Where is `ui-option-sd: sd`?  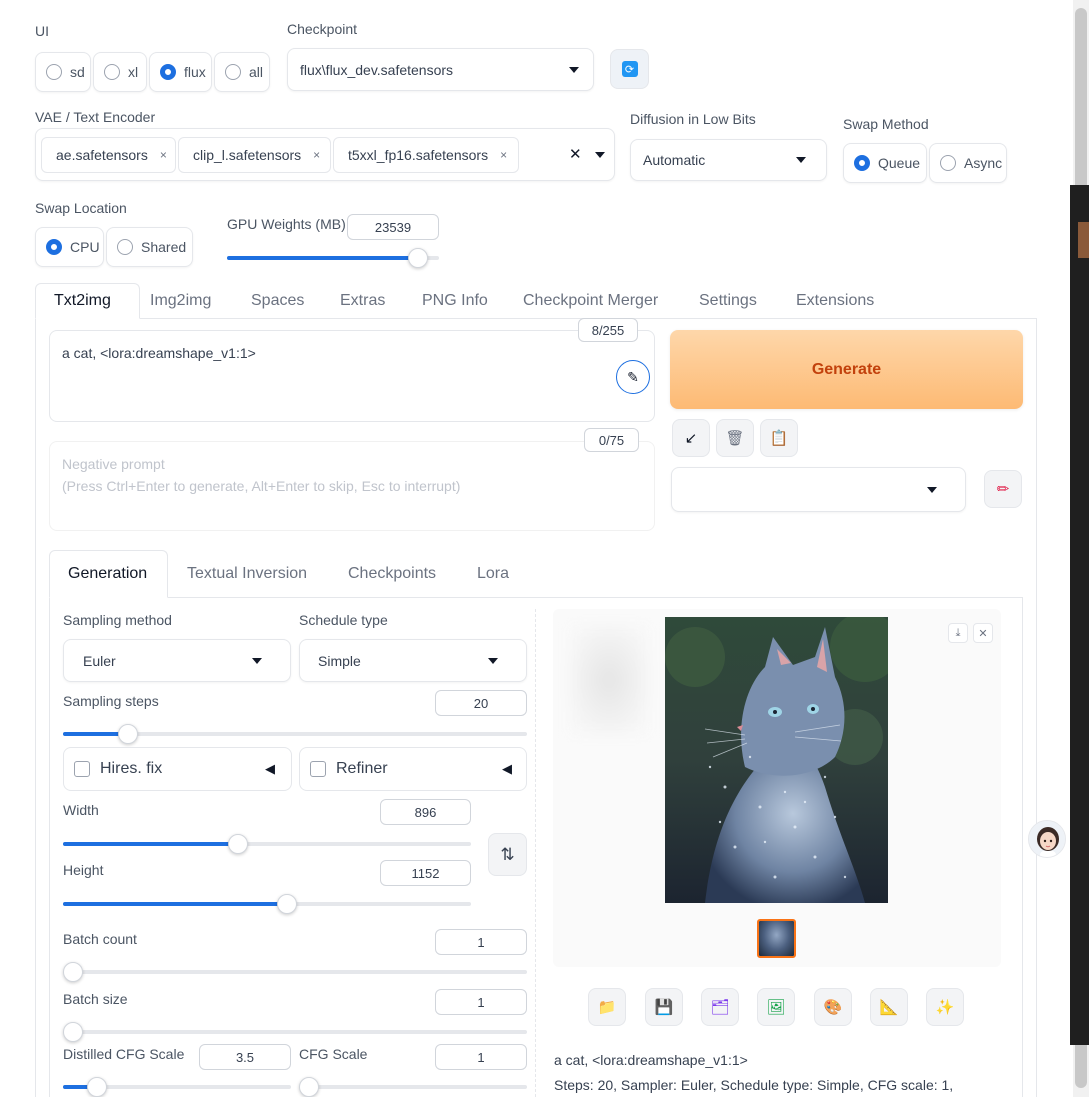 ui-option-sd: sd is located at coordinates (63, 72).